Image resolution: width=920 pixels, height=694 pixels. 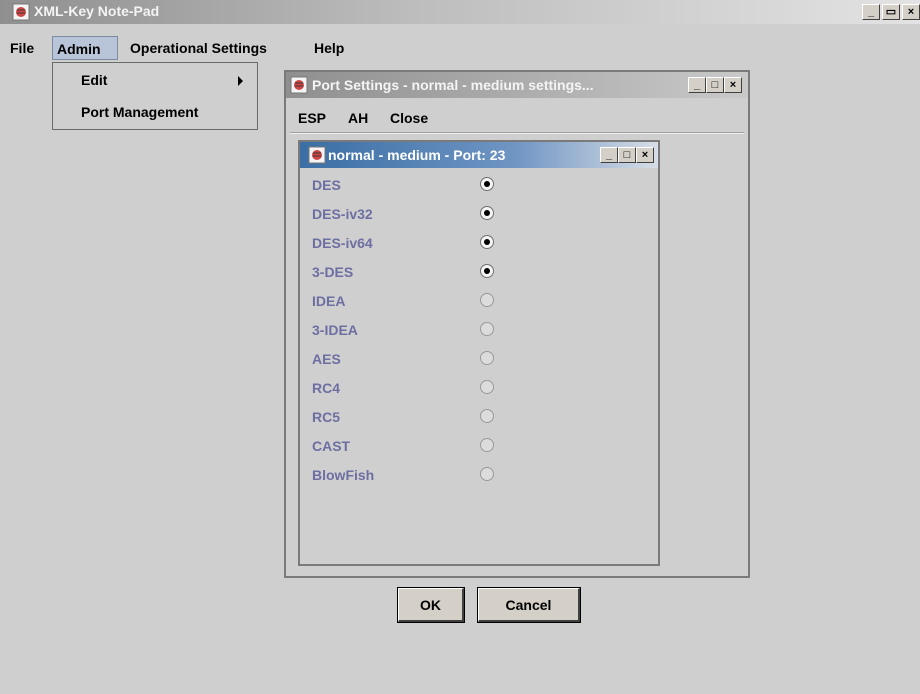 I want to click on menu-esp: ESP, so click(x=312, y=118).